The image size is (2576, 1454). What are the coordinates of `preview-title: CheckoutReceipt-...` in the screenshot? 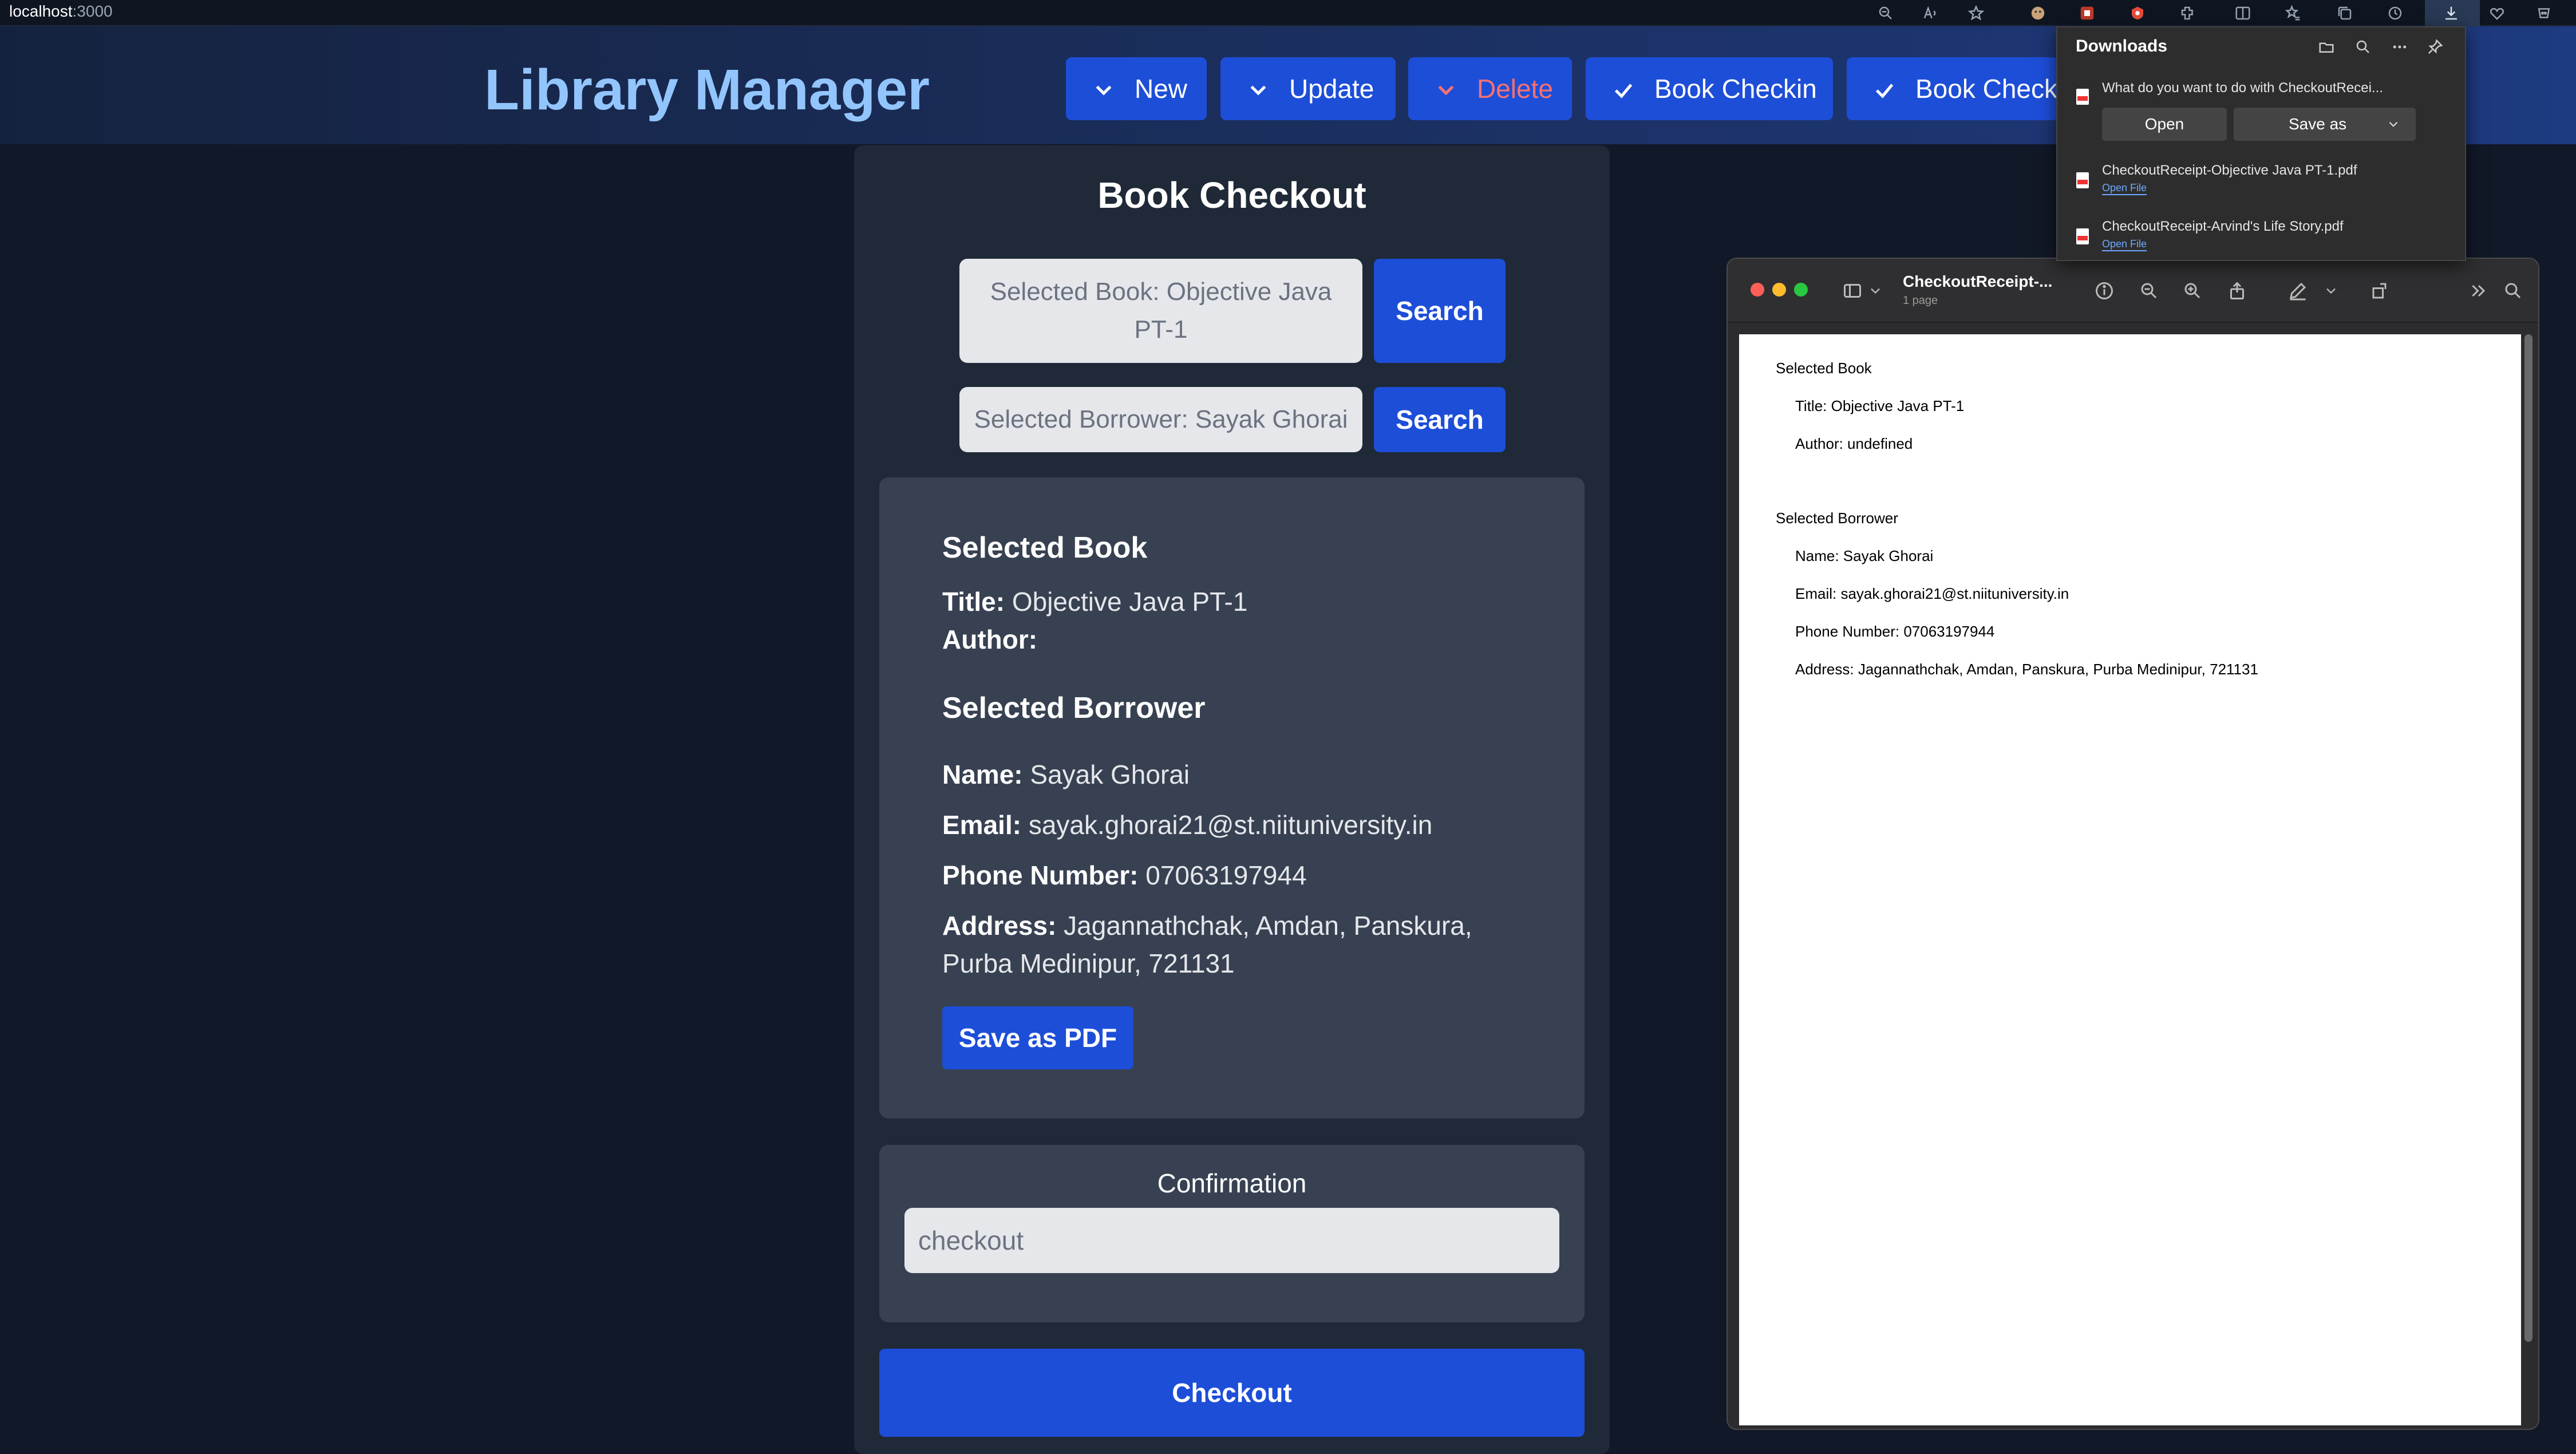 It's located at (1978, 281).